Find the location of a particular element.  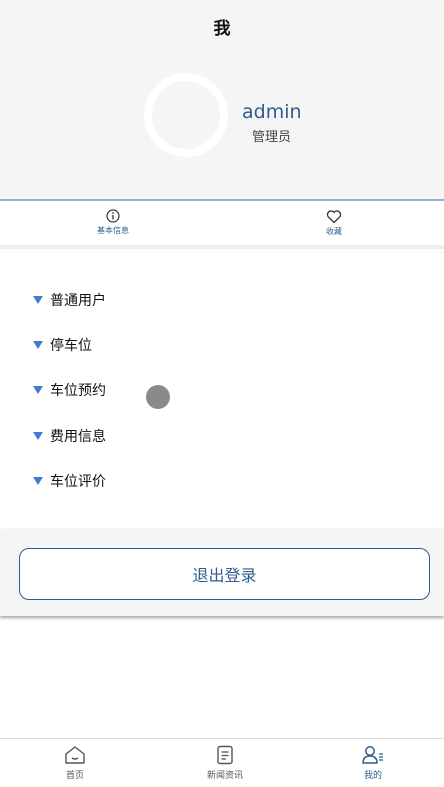

tab-mine: 我的 is located at coordinates (373, 763).